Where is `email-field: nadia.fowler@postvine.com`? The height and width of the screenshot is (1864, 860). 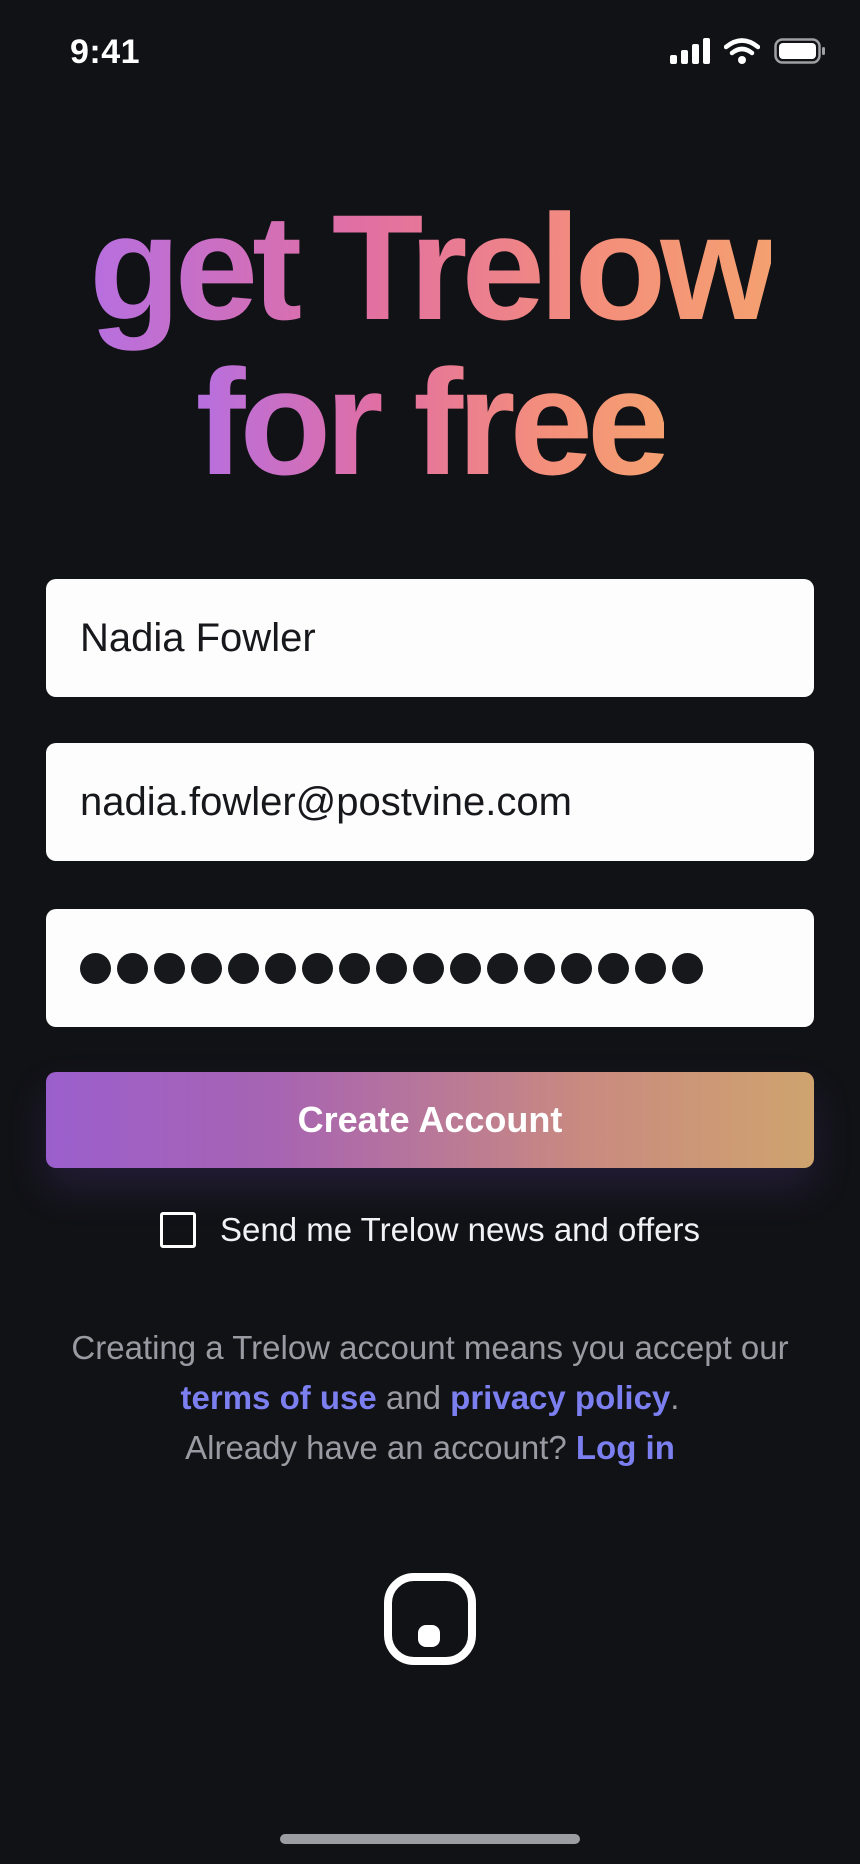
email-field: nadia.fowler@postvine.com is located at coordinates (430, 802).